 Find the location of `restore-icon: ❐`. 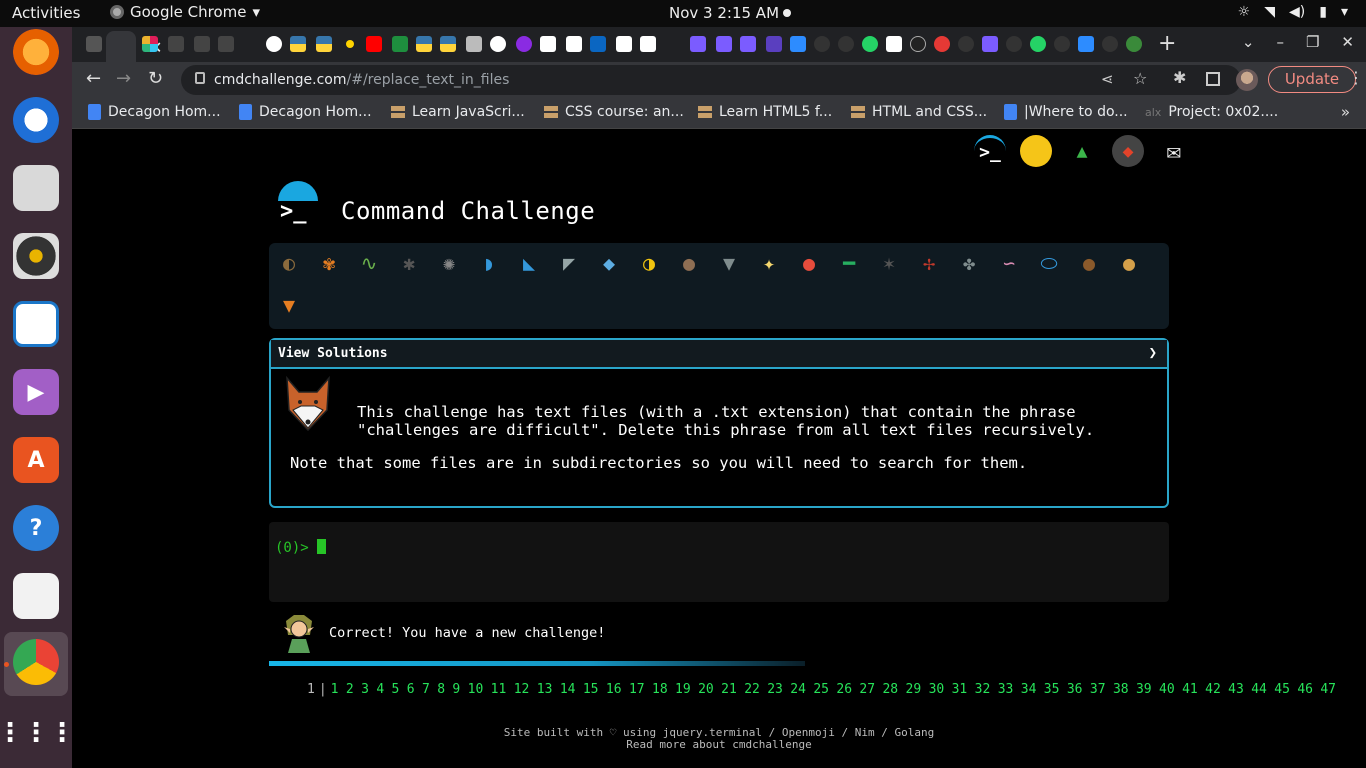

restore-icon: ❐ is located at coordinates (1312, 42).